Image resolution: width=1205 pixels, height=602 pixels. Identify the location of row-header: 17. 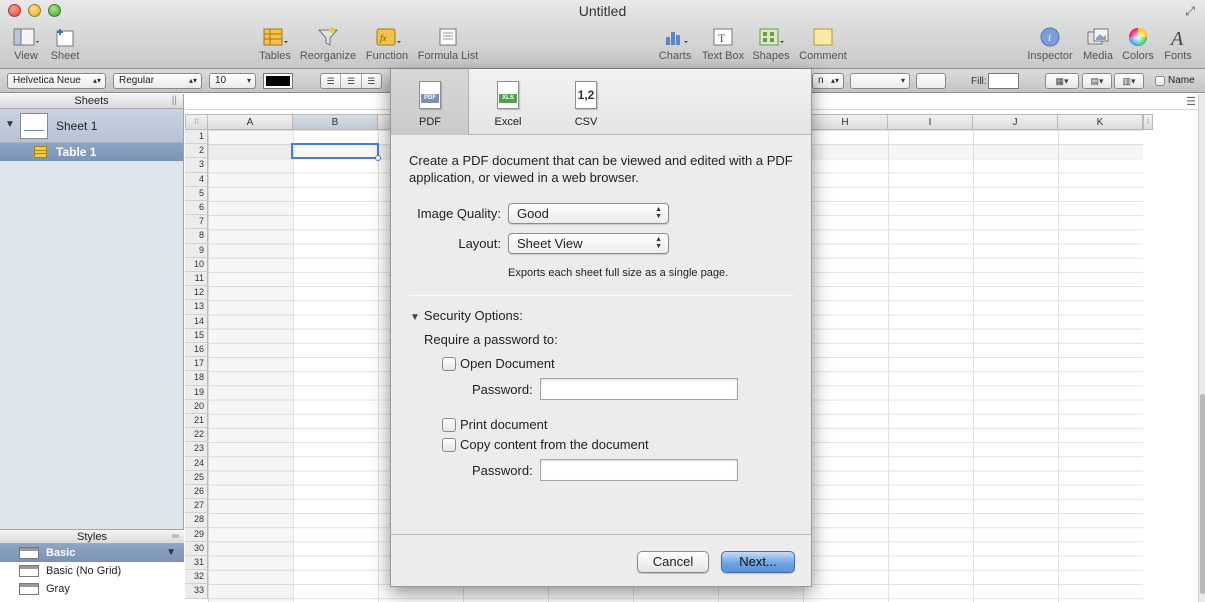
(196, 364).